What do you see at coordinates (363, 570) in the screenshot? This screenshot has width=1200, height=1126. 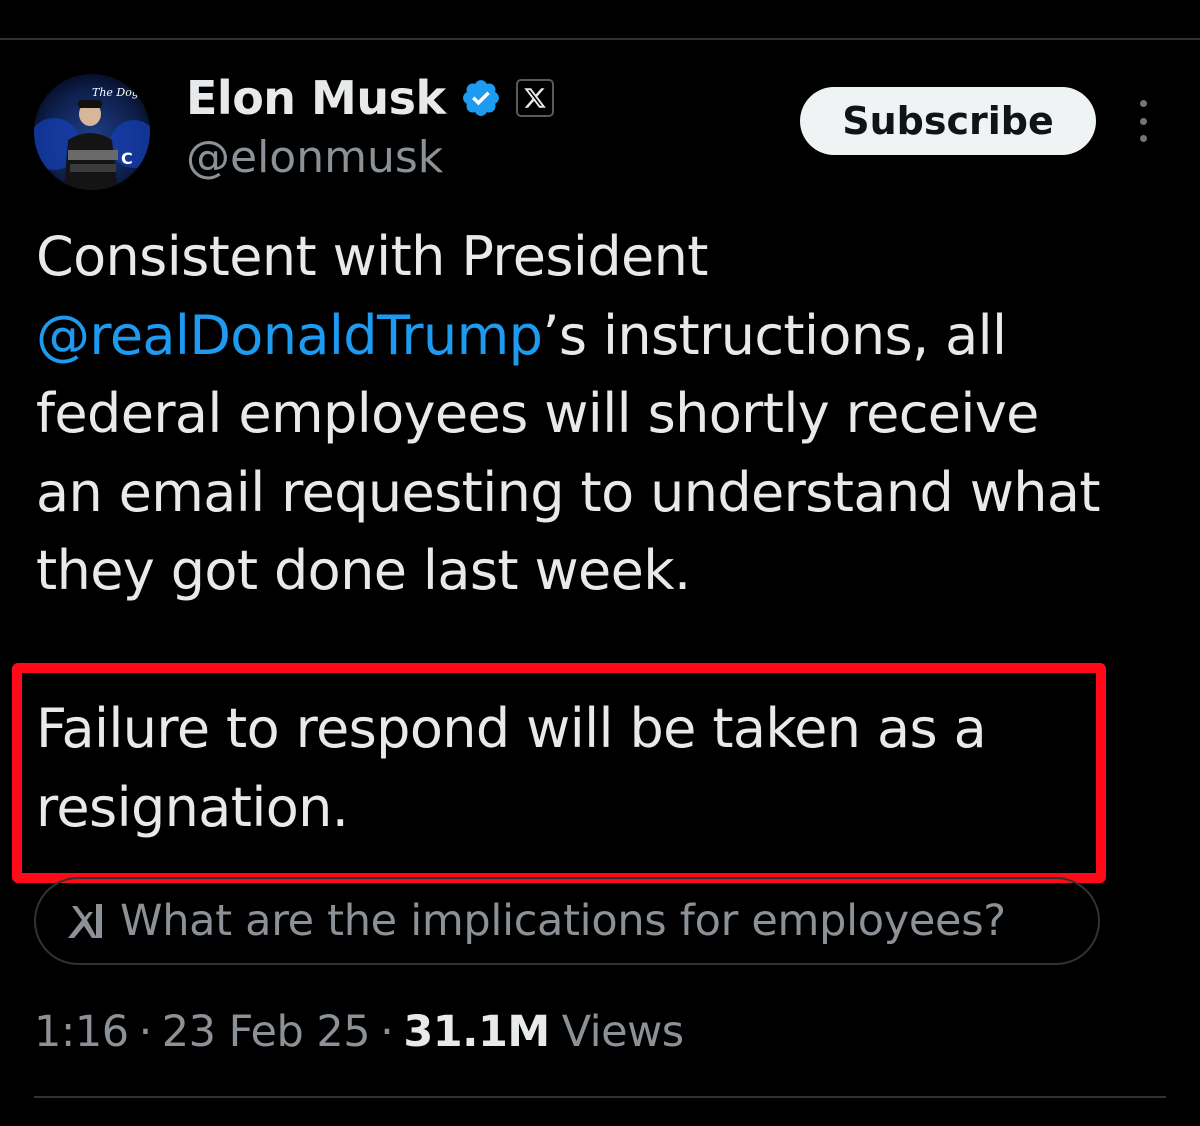 I see `tweet-line-5: they got done last week.` at bounding box center [363, 570].